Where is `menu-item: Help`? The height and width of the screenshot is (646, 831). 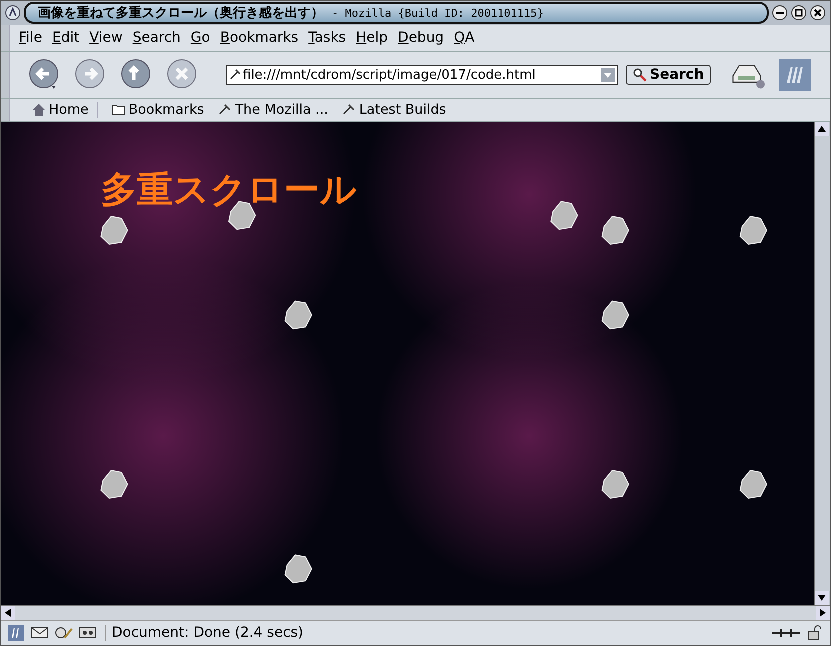 menu-item: Help is located at coordinates (372, 38).